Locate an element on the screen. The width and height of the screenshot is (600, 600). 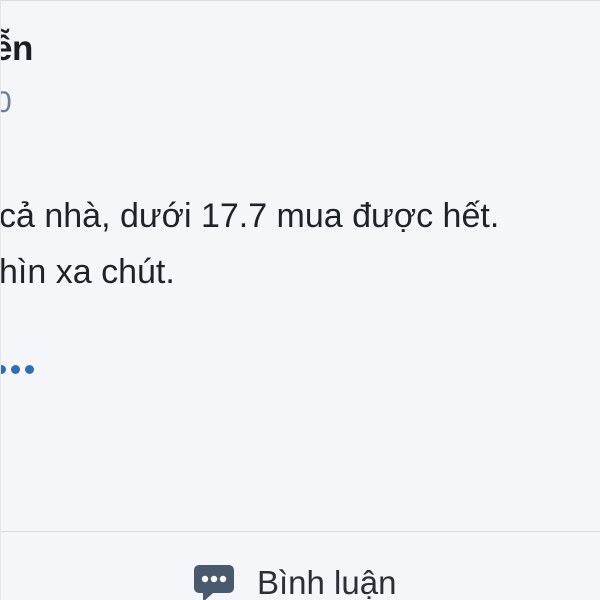
post-meta: 0 is located at coordinates (6, 103).